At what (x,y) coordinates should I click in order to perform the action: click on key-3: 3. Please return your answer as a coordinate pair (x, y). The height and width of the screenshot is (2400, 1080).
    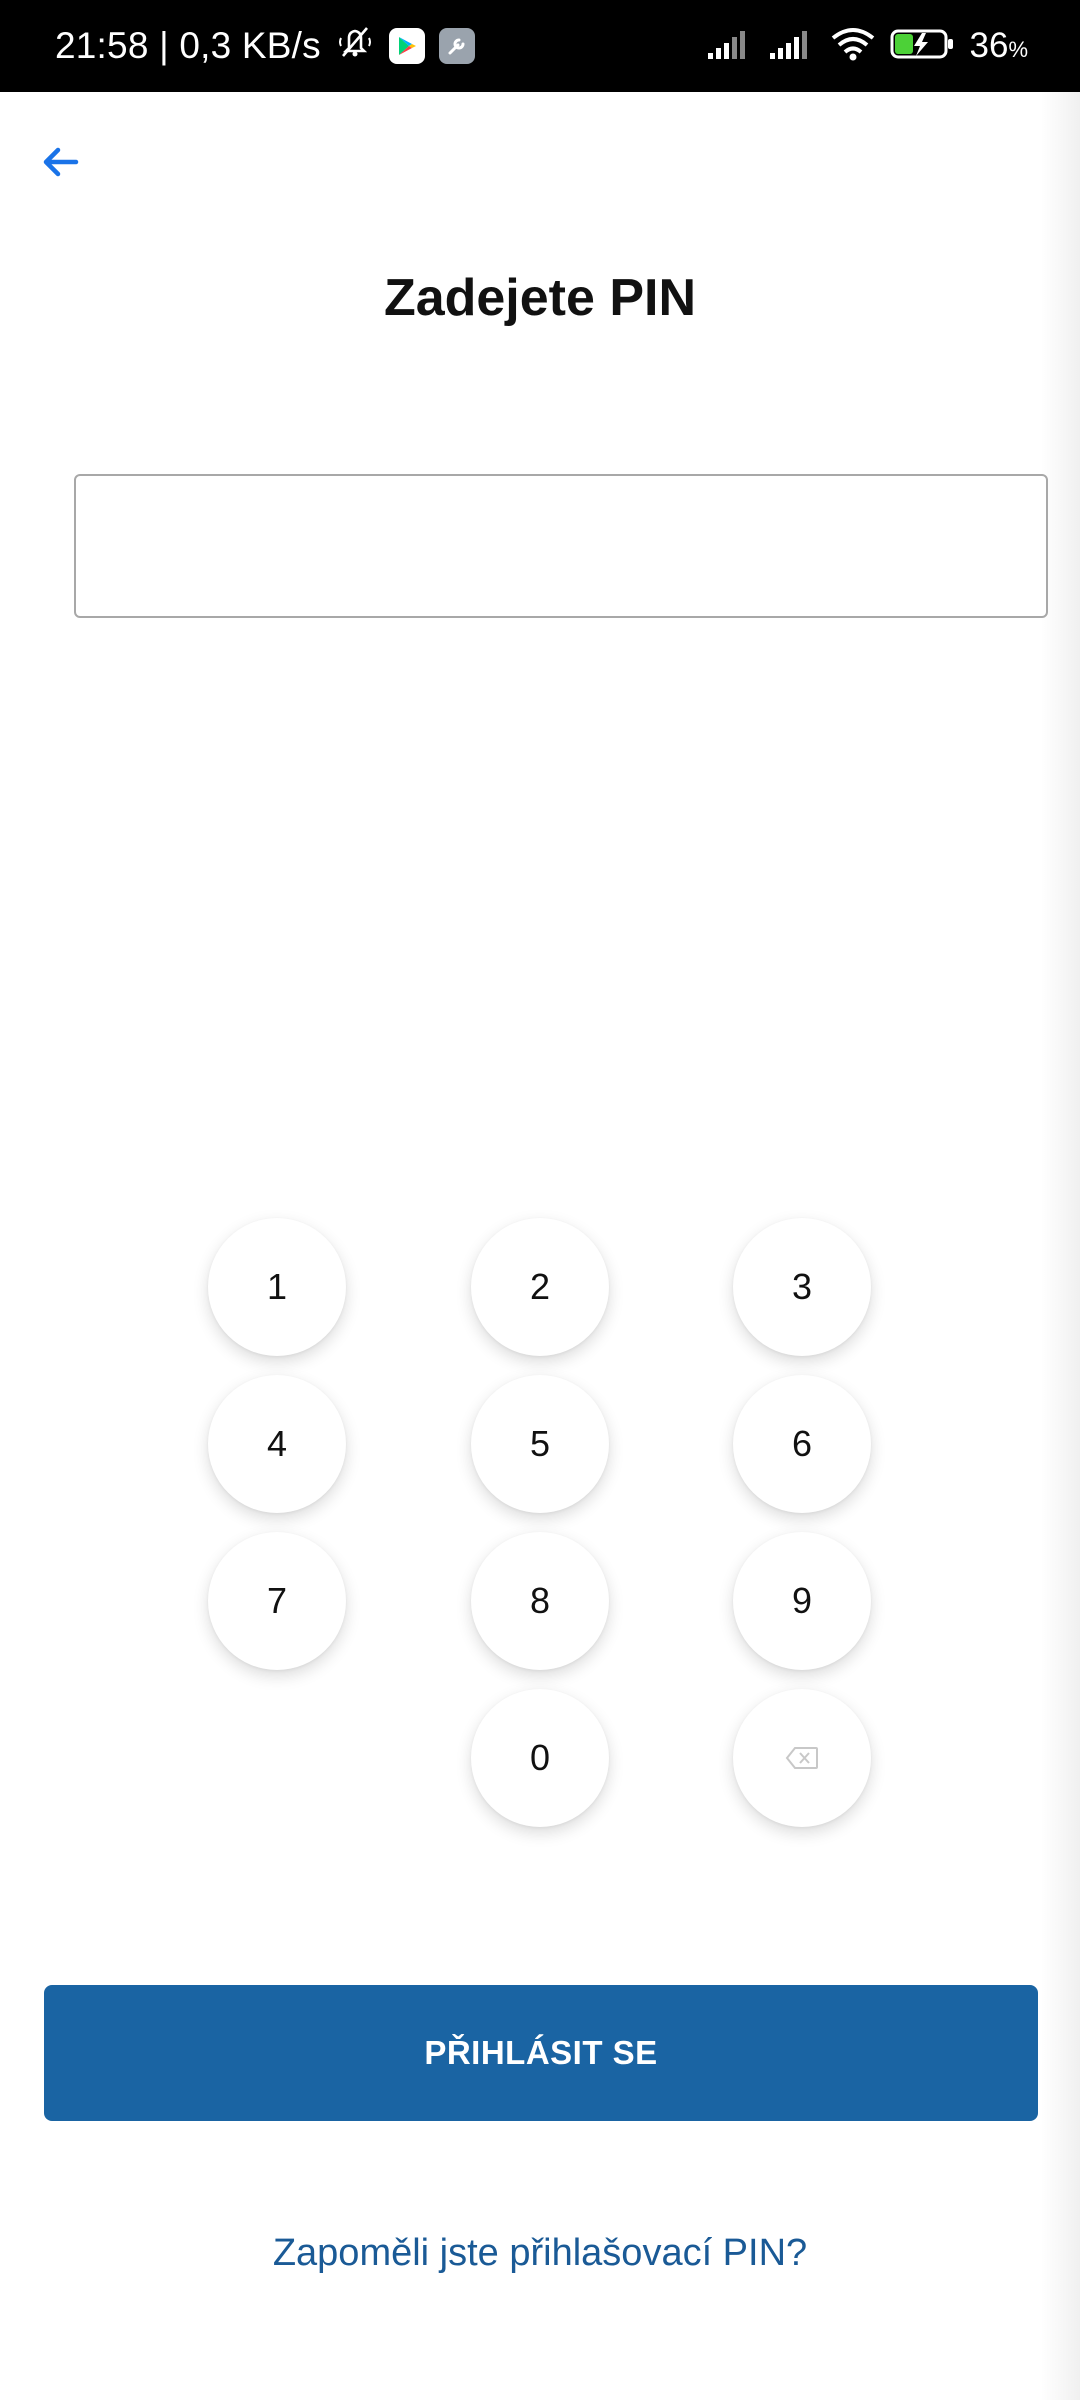
    Looking at the image, I should click on (802, 1287).